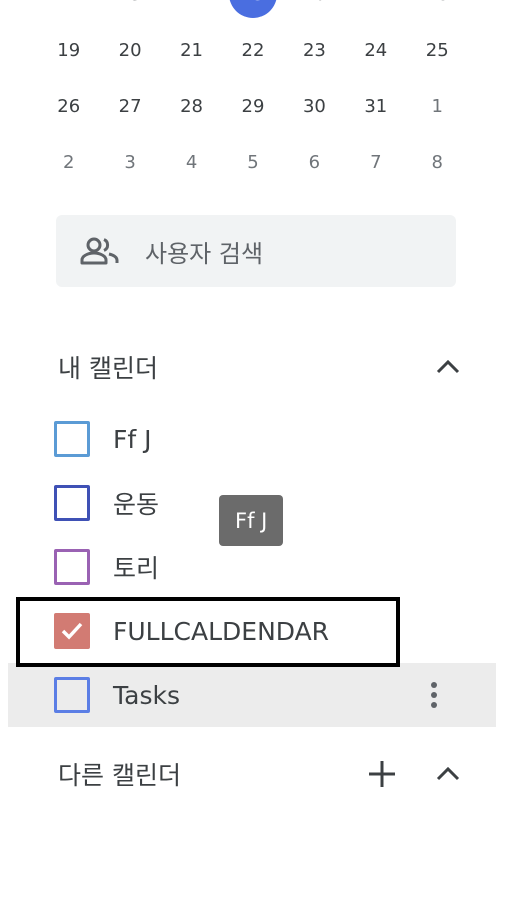 The image size is (516, 904). I want to click on calendar-day: 4, so click(191, 162).